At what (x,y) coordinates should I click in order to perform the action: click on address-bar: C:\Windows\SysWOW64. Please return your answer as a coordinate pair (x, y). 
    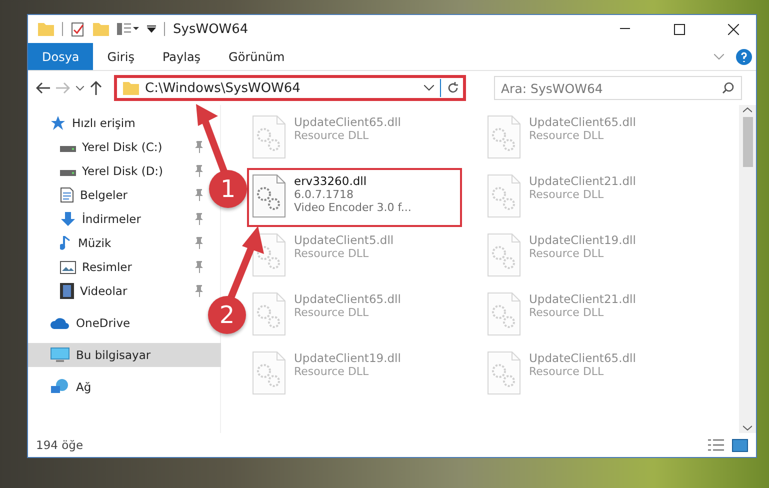
    Looking at the image, I should click on (290, 88).